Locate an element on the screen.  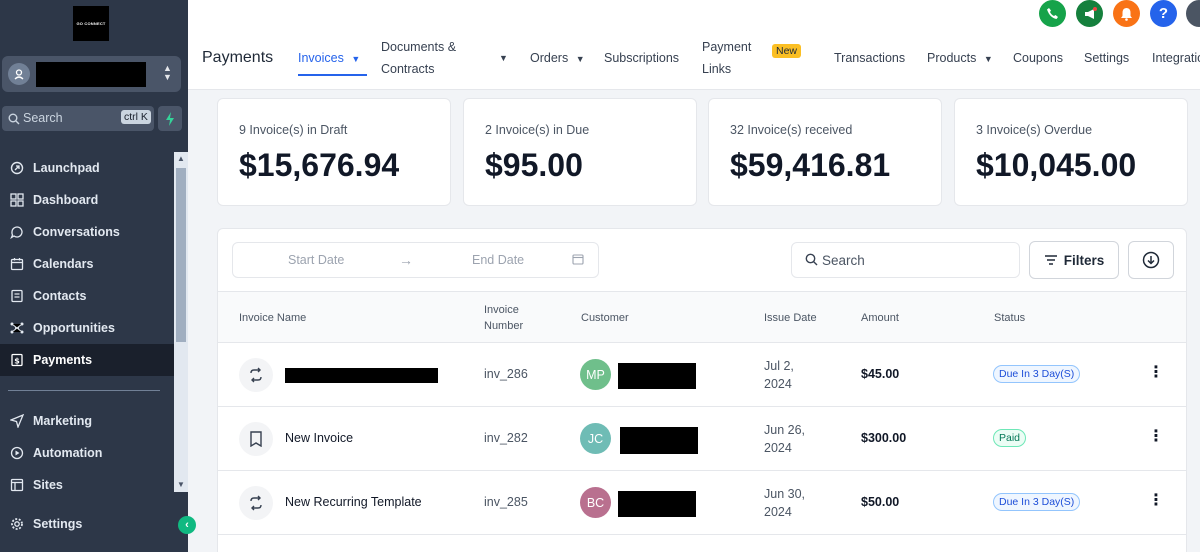
sidebar-item-calendars: Calendars is located at coordinates (87, 264).